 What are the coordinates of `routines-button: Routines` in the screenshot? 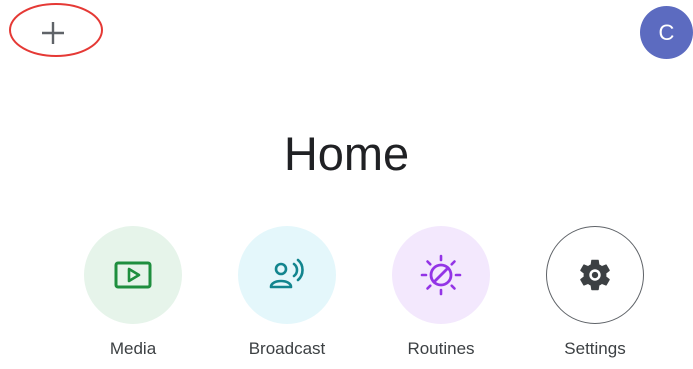 It's located at (441, 293).